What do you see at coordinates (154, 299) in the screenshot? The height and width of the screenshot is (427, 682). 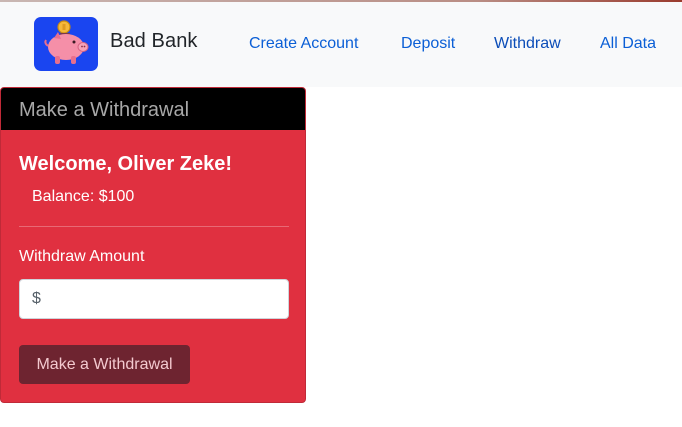 I see `withdraw-amount-input` at bounding box center [154, 299].